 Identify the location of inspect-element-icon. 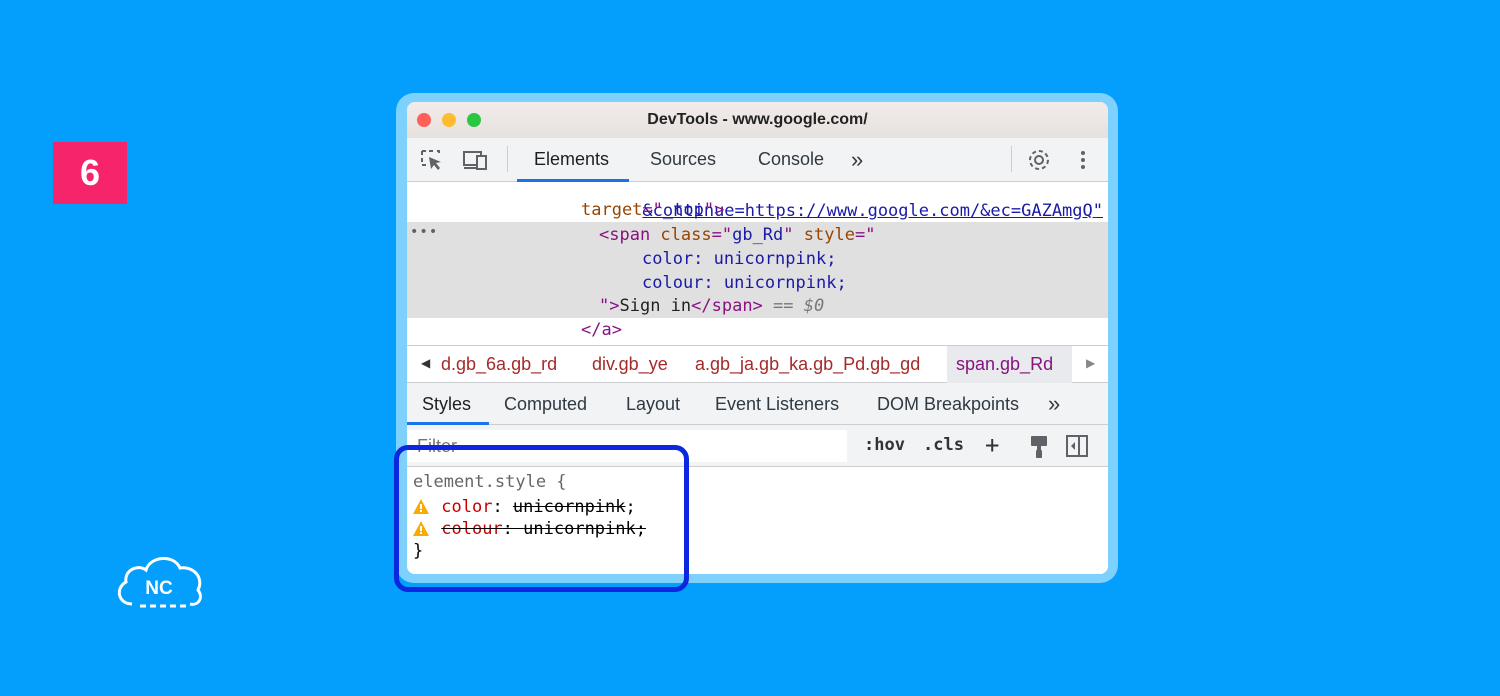
(432, 160).